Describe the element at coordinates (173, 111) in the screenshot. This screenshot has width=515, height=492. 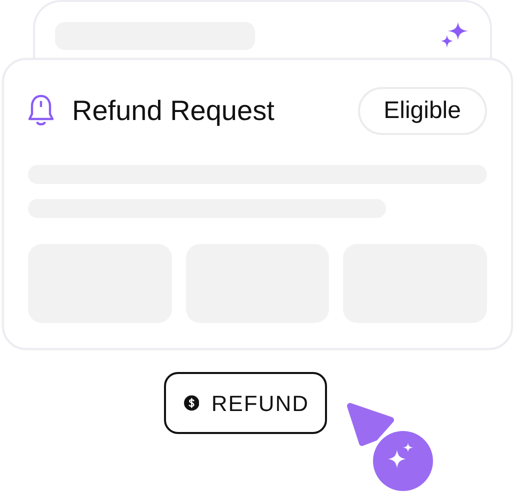
I see `card-title: Refund Request` at that location.